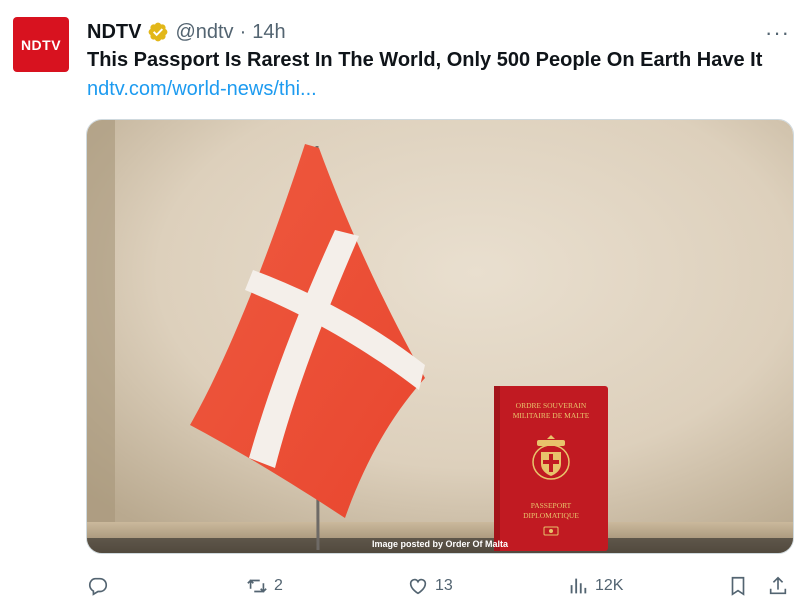  Describe the element at coordinates (278, 585) in the screenshot. I see `retweet-count: 2` at that location.